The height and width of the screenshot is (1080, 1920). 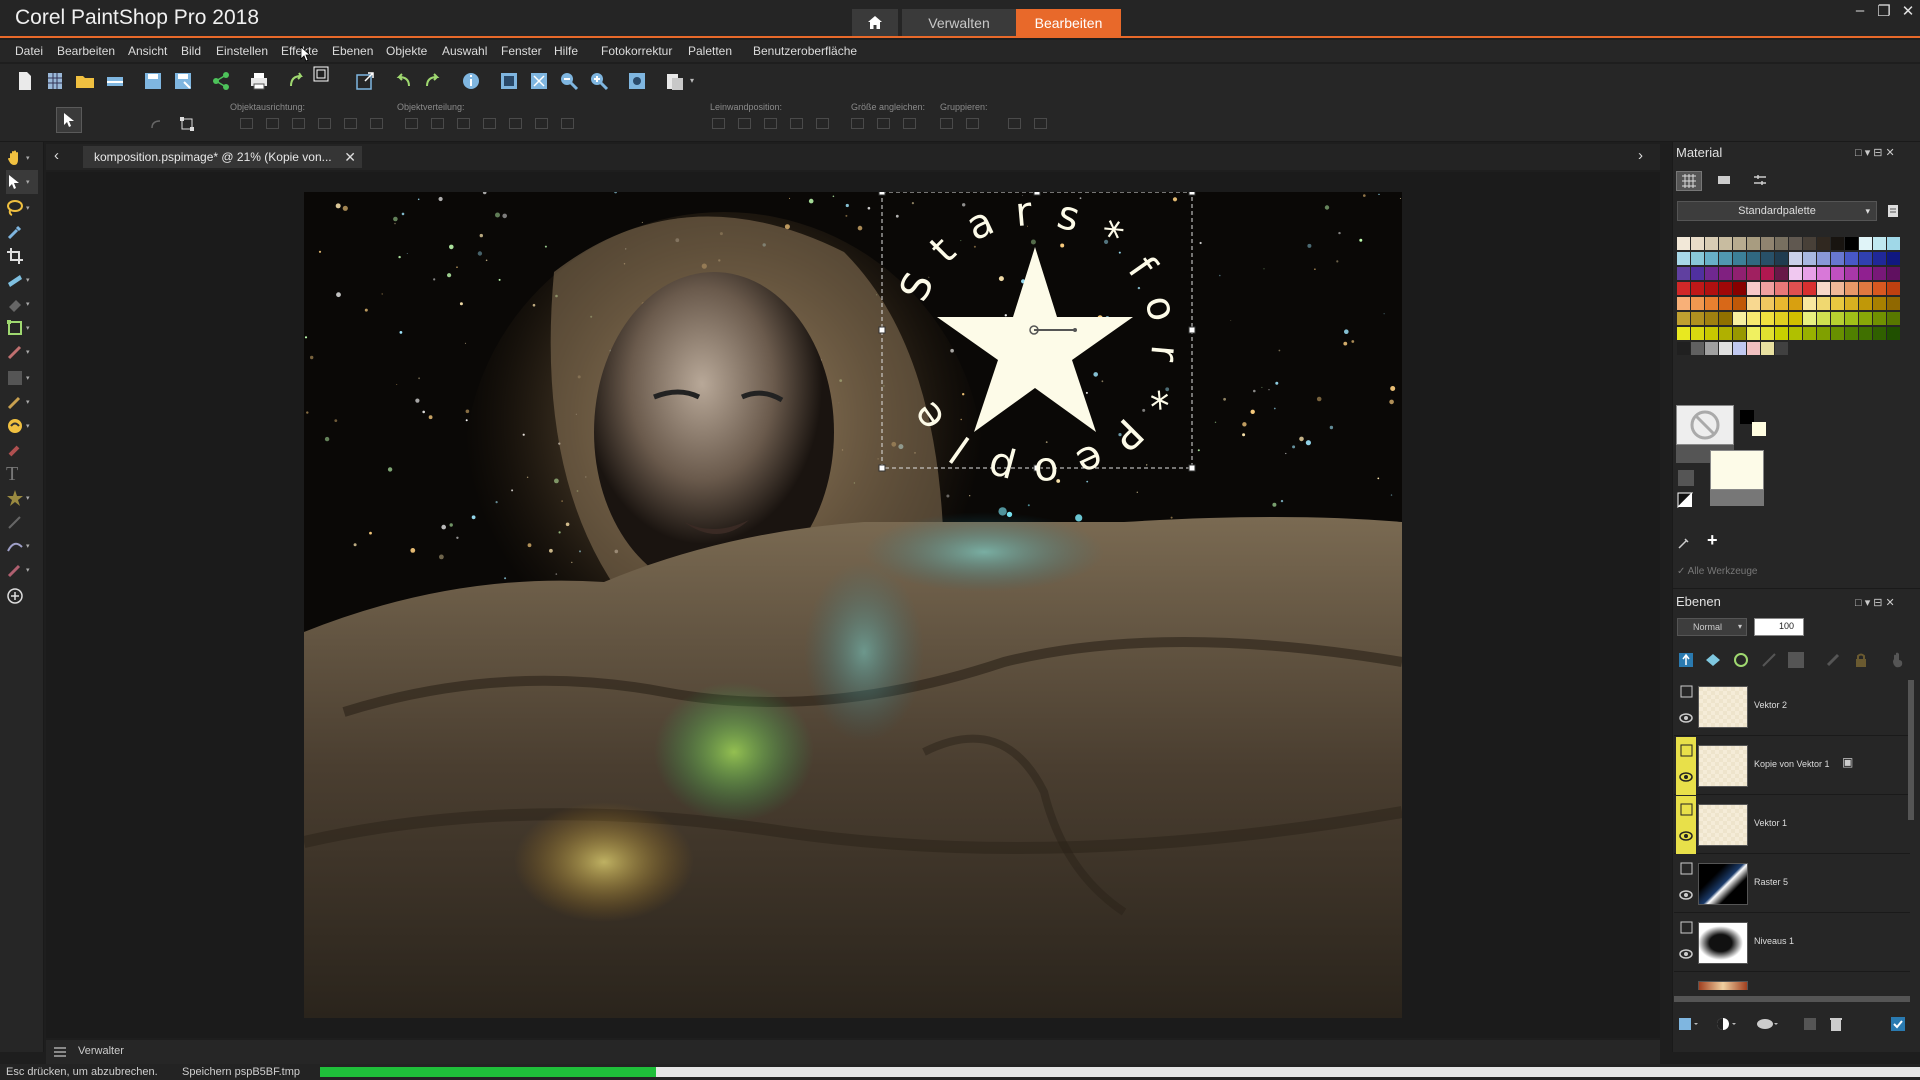 What do you see at coordinates (1836, 1024) in the screenshot?
I see `delete-layer-icon` at bounding box center [1836, 1024].